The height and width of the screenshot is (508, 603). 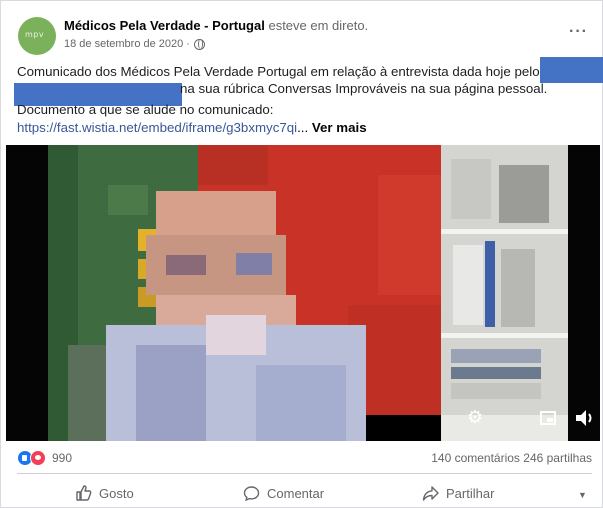 I want to click on avatar-logo-icon: mpv, so click(x=35, y=34).